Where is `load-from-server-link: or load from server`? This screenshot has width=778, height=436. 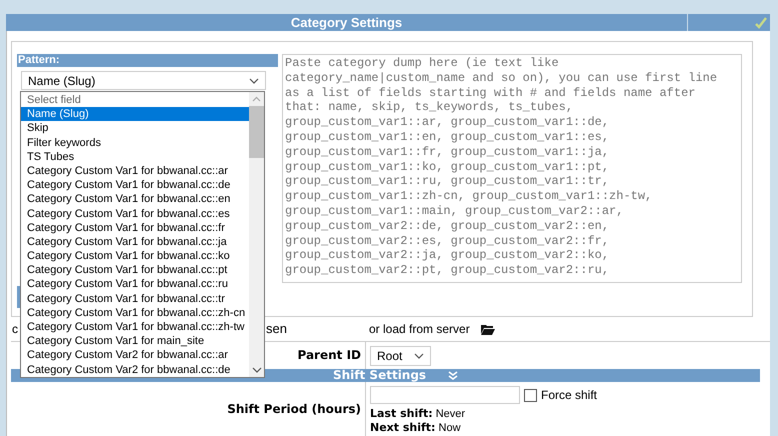
load-from-server-link: or load from server is located at coordinates (419, 329).